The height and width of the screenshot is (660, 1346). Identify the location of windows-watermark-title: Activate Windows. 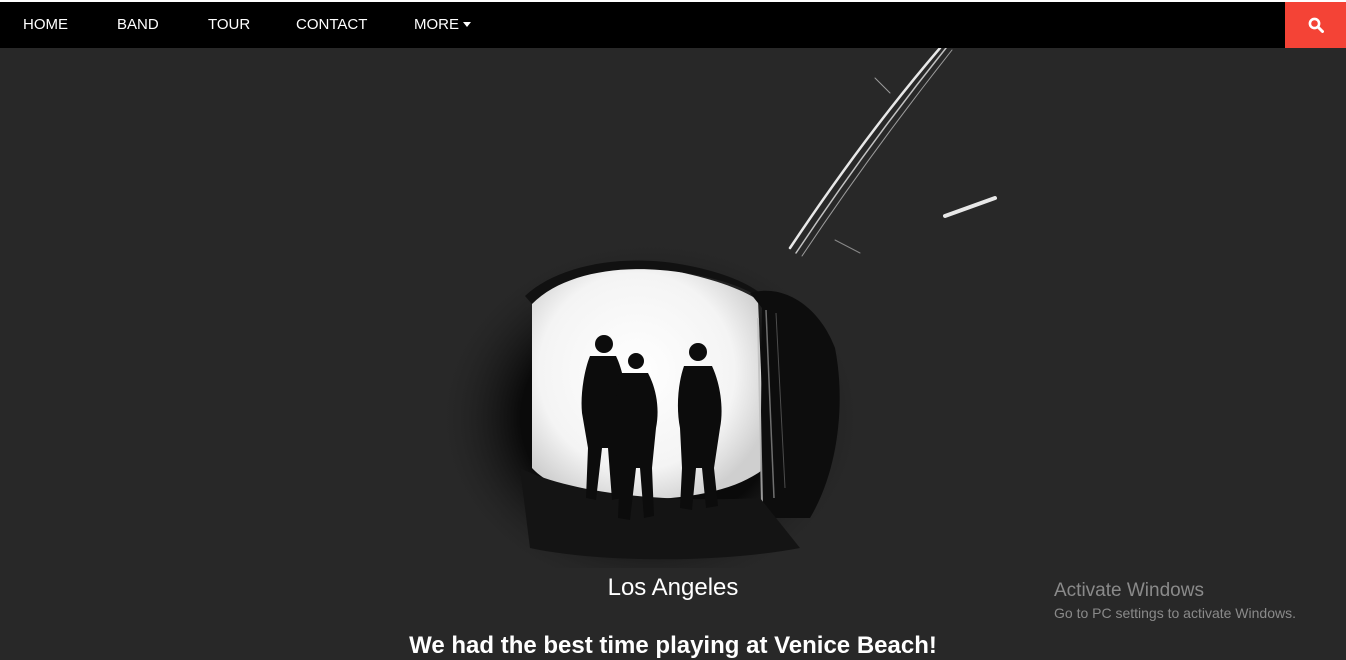
(1129, 590).